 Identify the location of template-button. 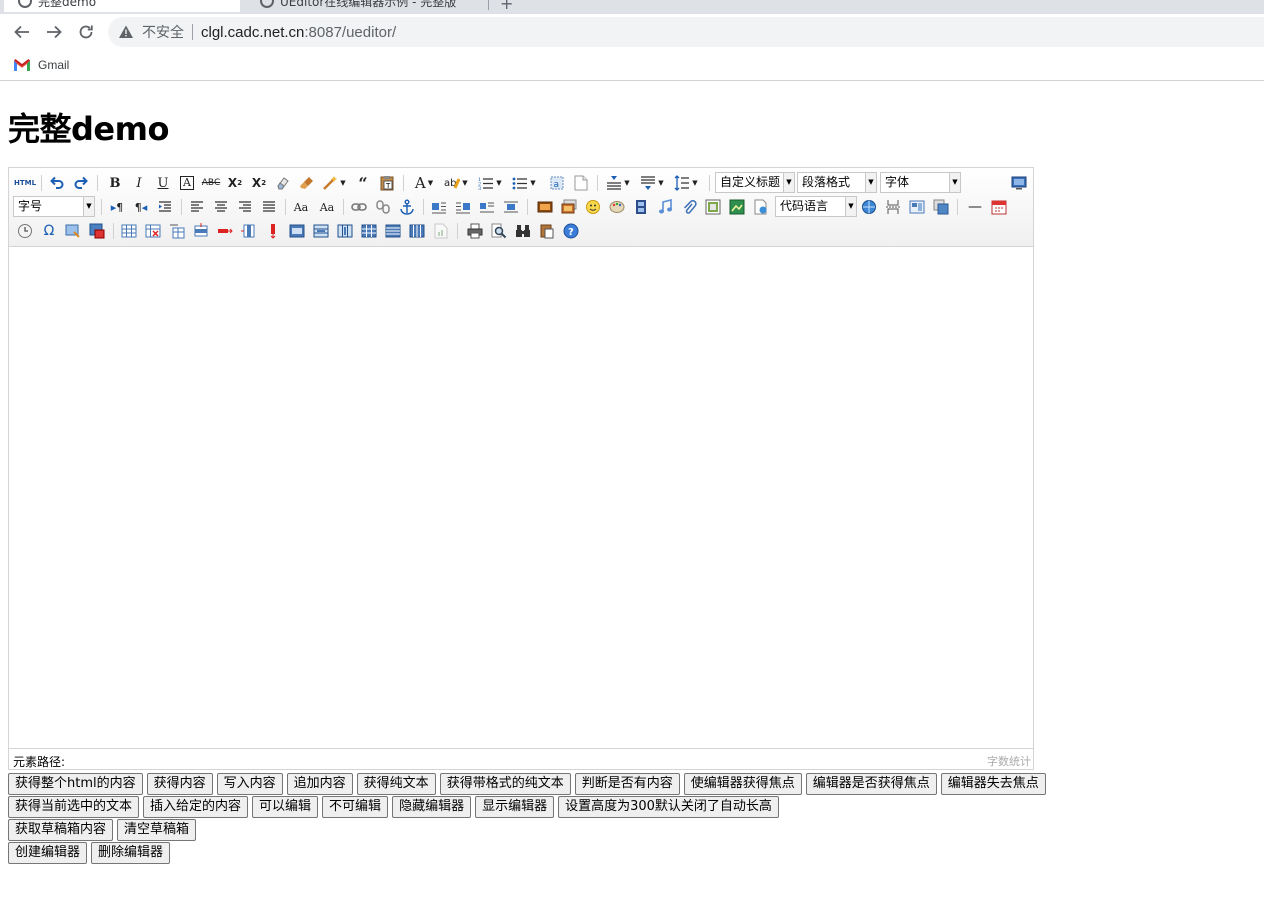
(917, 207).